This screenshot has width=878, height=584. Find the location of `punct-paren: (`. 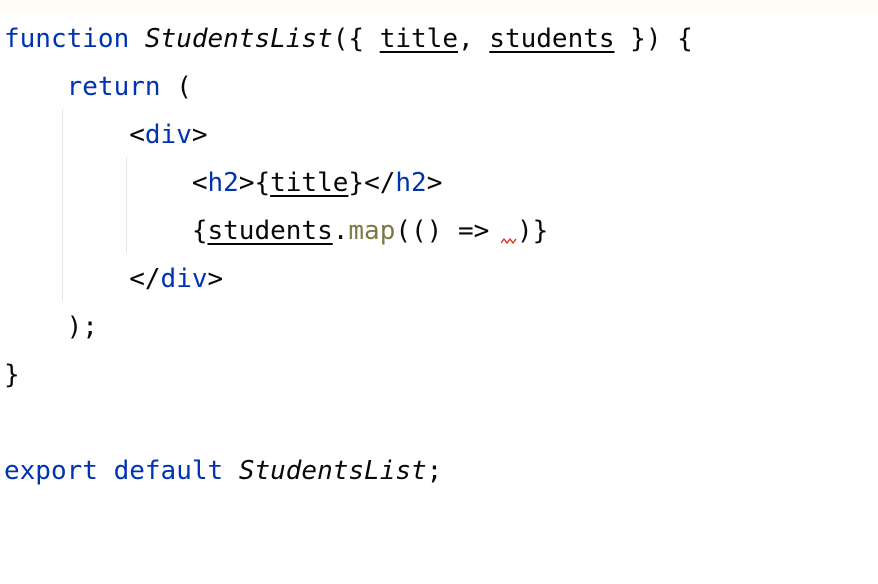

punct-paren: ( is located at coordinates (176, 87).